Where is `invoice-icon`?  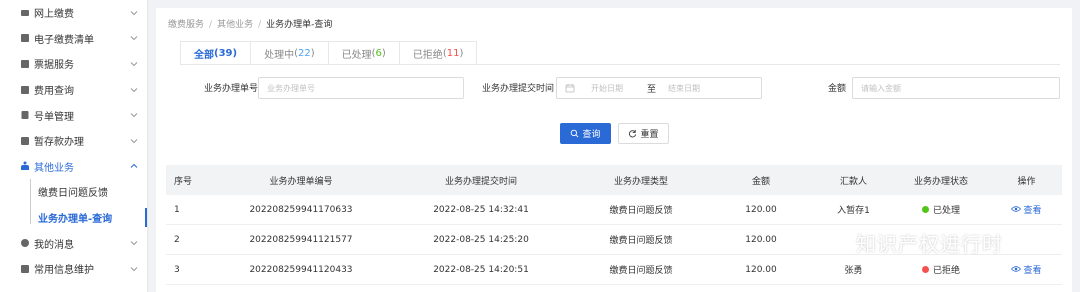 invoice-icon is located at coordinates (25, 64).